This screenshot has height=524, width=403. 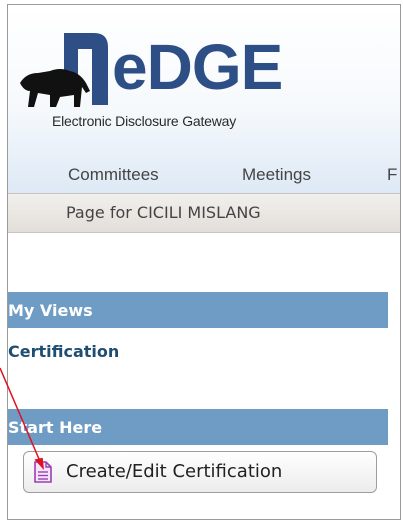 What do you see at coordinates (55, 427) in the screenshot?
I see `start-here-title: Start Here` at bounding box center [55, 427].